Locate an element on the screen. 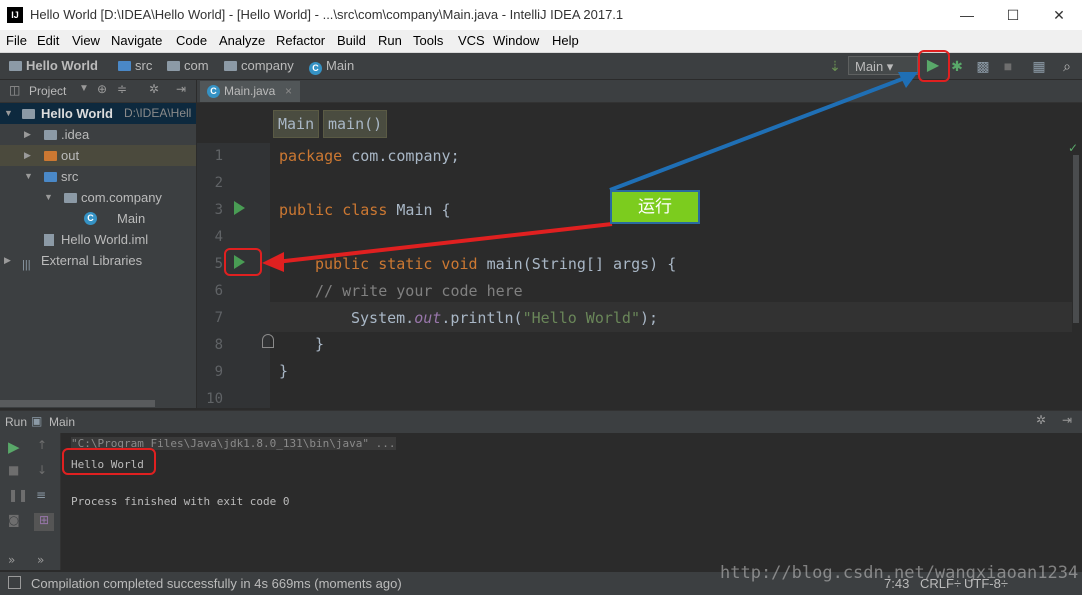 The height and width of the screenshot is (595, 1082). run-annotation-label: 运行 is located at coordinates (655, 207).